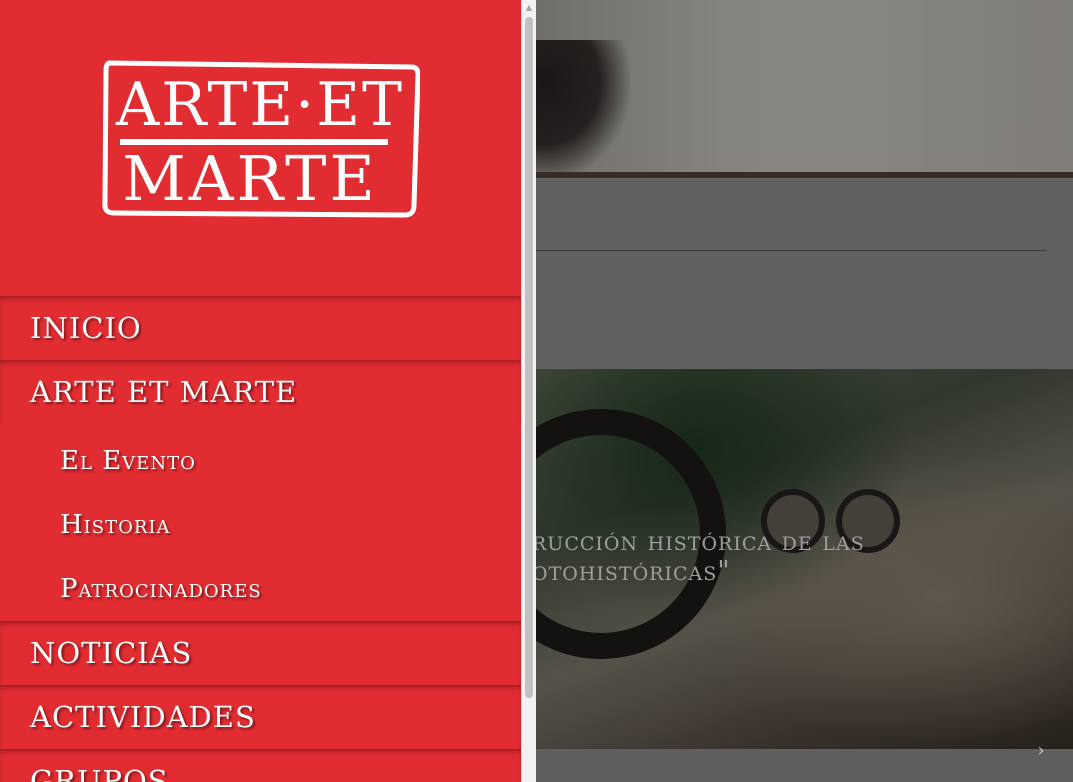 Image resolution: width=1073 pixels, height=782 pixels. I want to click on menu-scrollbar: ▲, so click(528, 391).